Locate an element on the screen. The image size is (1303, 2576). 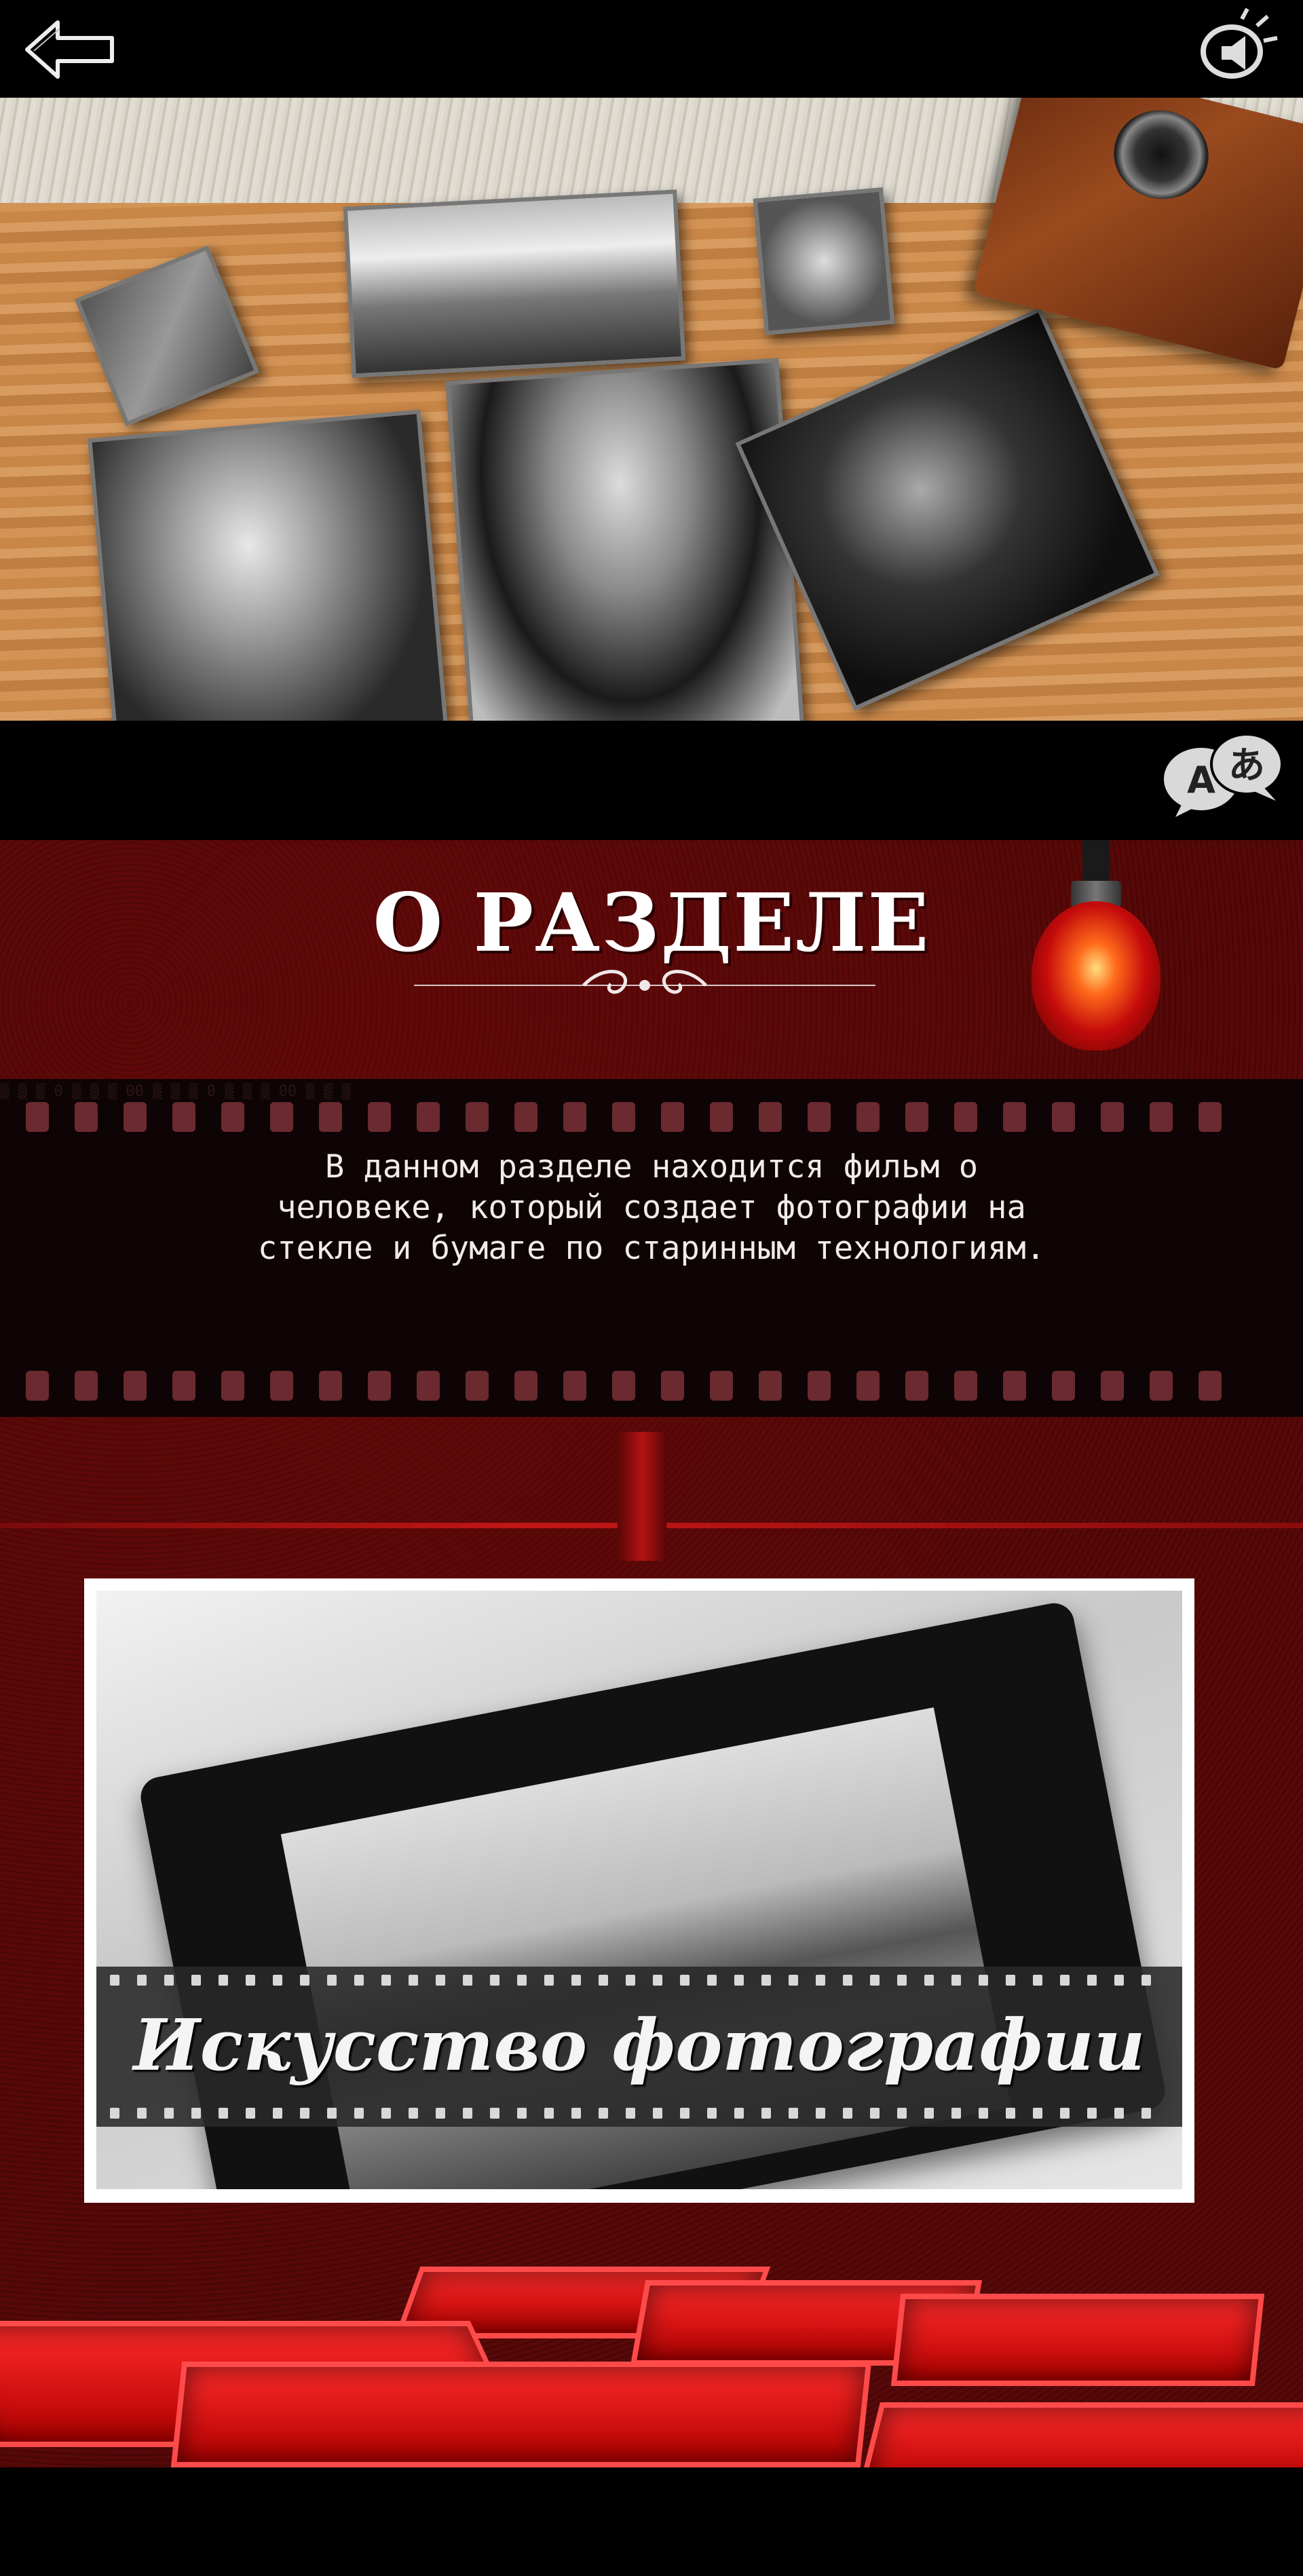
film-perforations-top is located at coordinates (651, 1117).